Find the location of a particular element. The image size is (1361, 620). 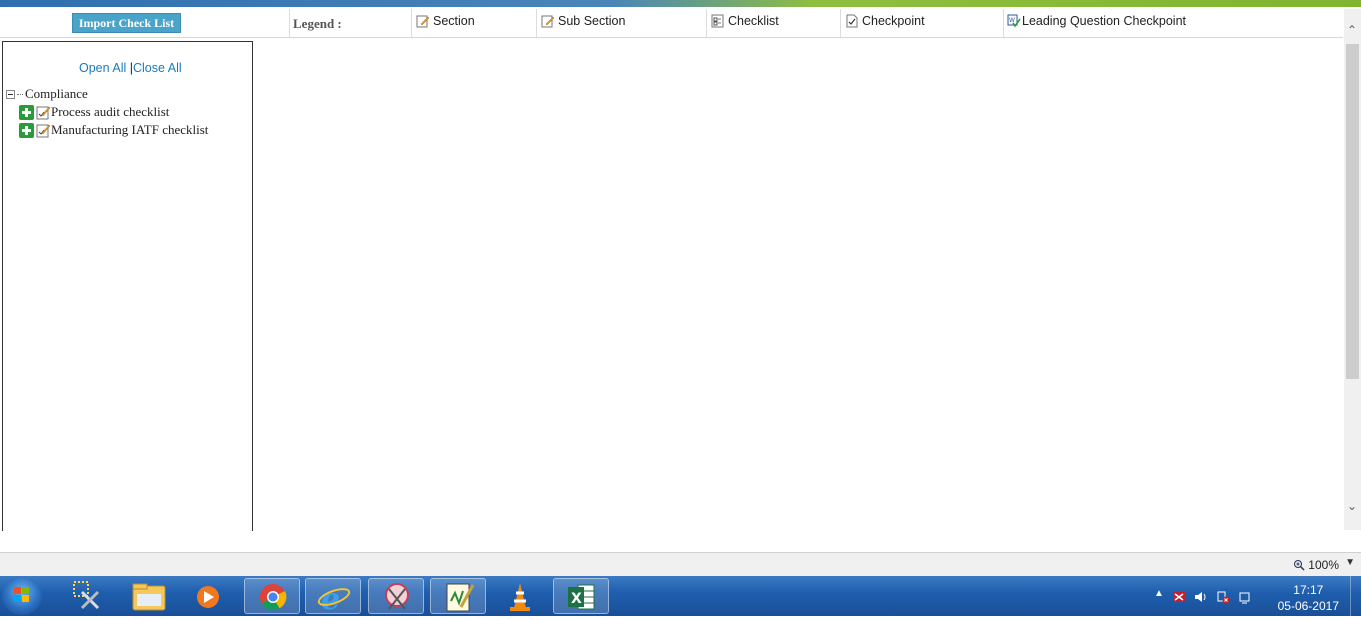

legend-item-label: Checklist is located at coordinates (753, 21).